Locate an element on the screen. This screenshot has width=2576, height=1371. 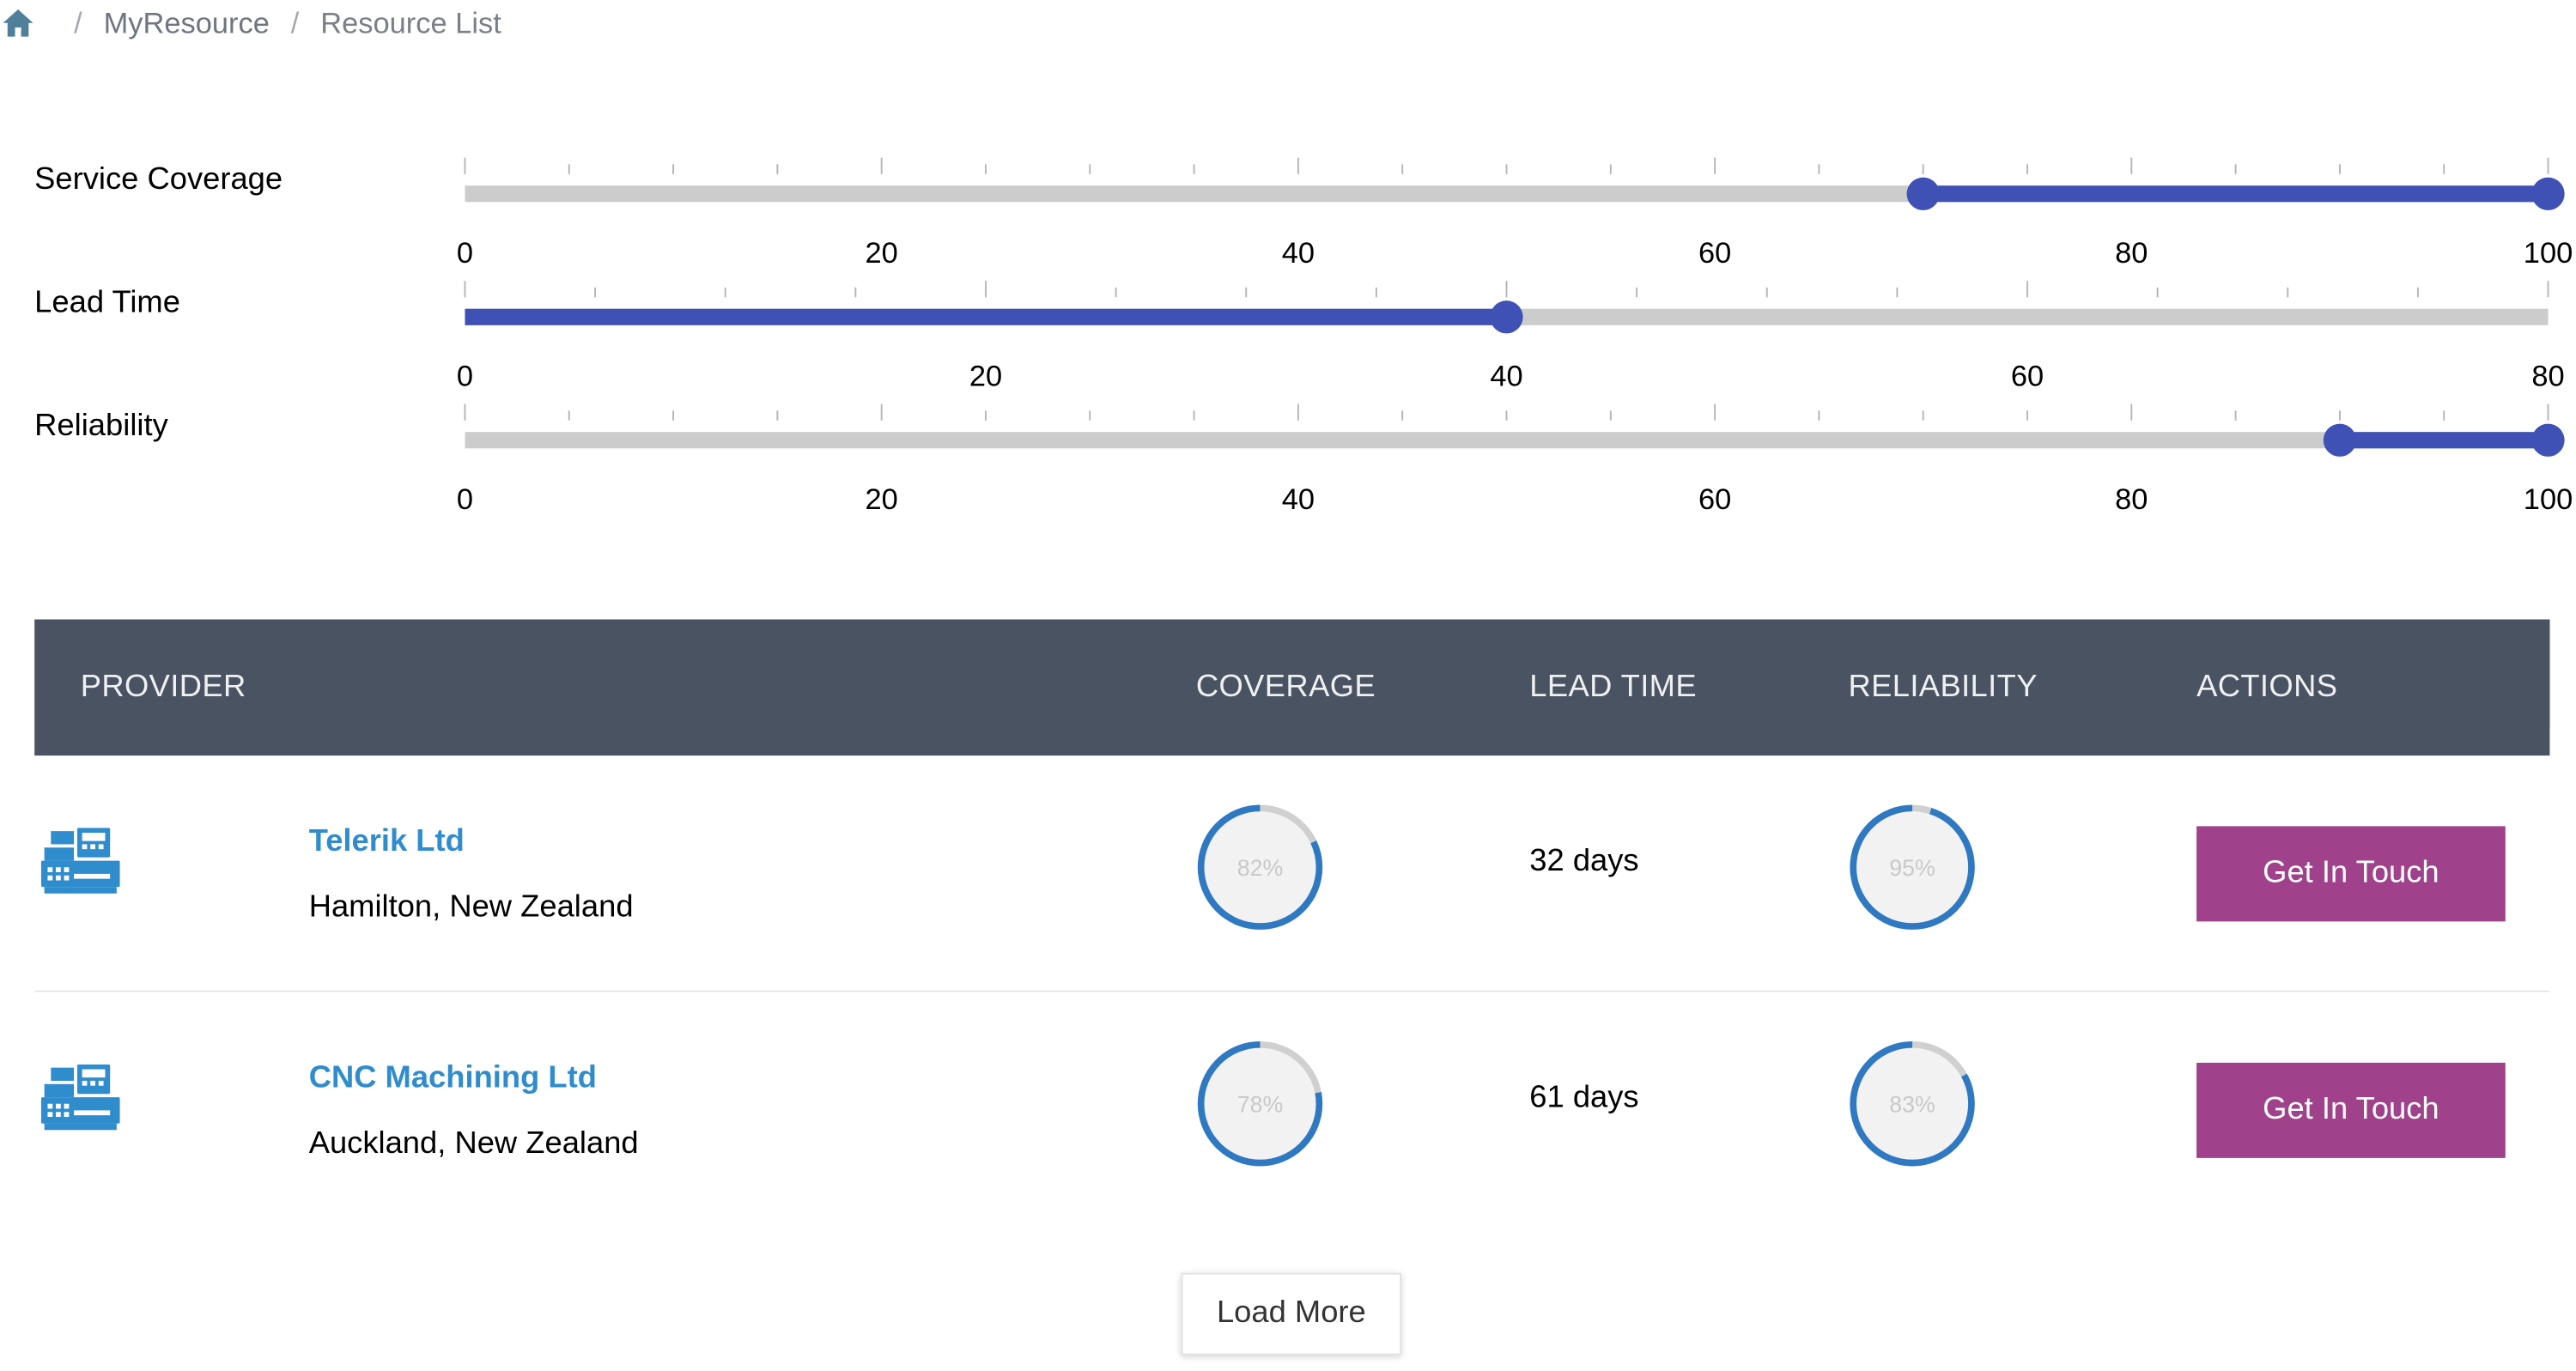
header-actions: ACTIONS is located at coordinates (2267, 687).